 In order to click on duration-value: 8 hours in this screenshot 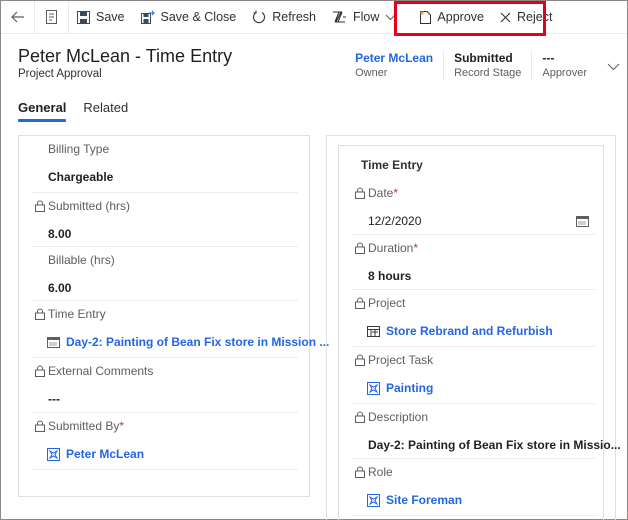, I will do `click(390, 276)`.